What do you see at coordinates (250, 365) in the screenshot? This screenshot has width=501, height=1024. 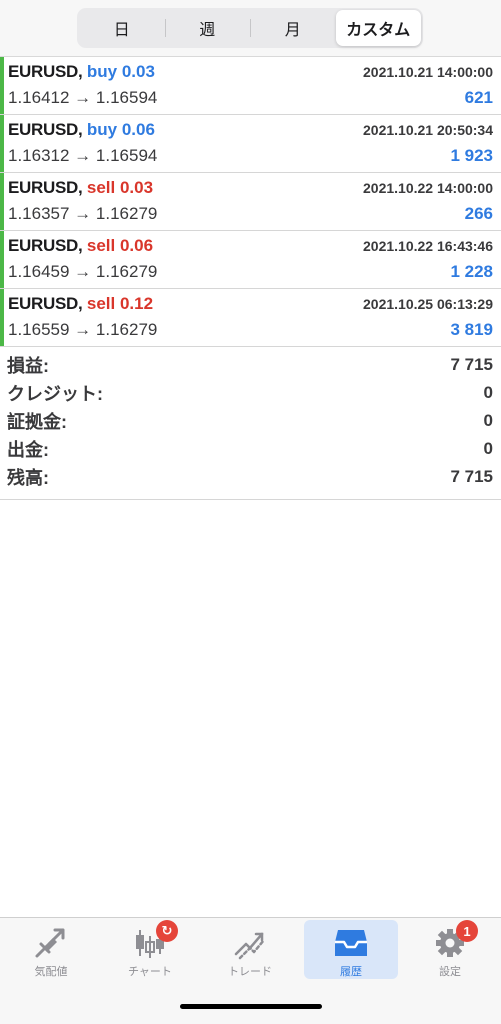 I see `summary-row-profit: 損益: 7 715` at bounding box center [250, 365].